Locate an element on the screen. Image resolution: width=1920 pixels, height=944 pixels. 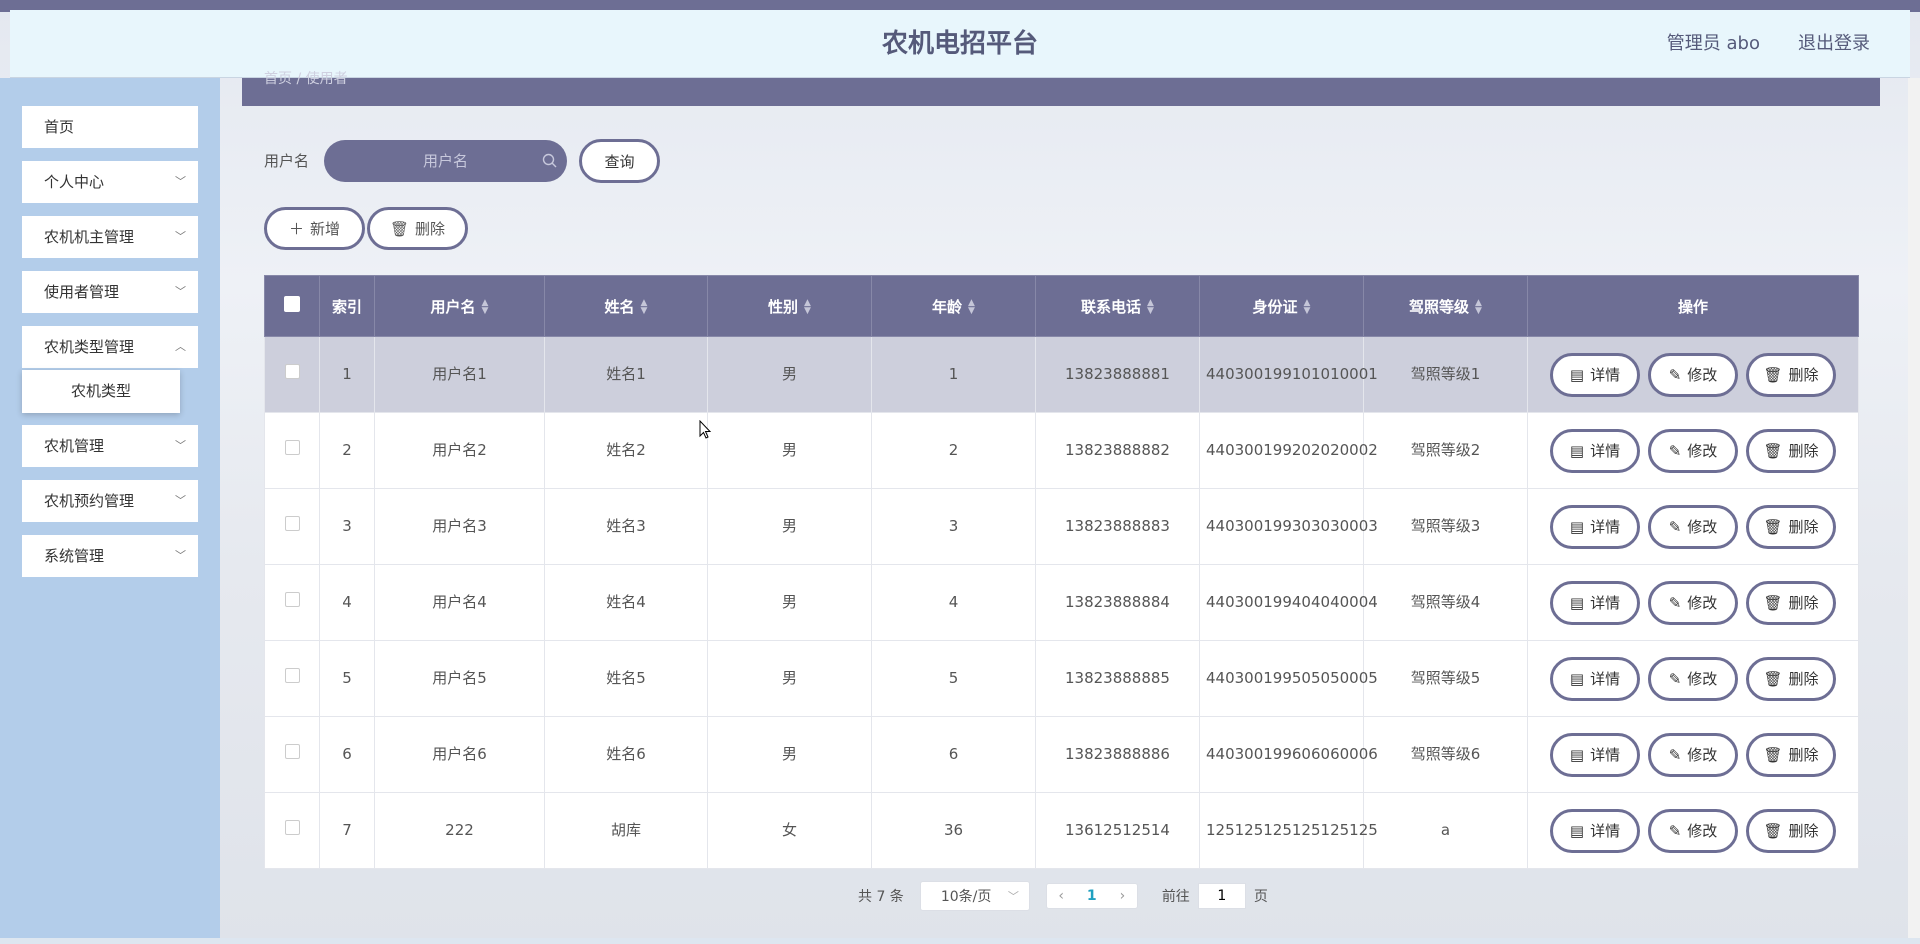
prev-page-icon: ‹ is located at coordinates (1061, 896).